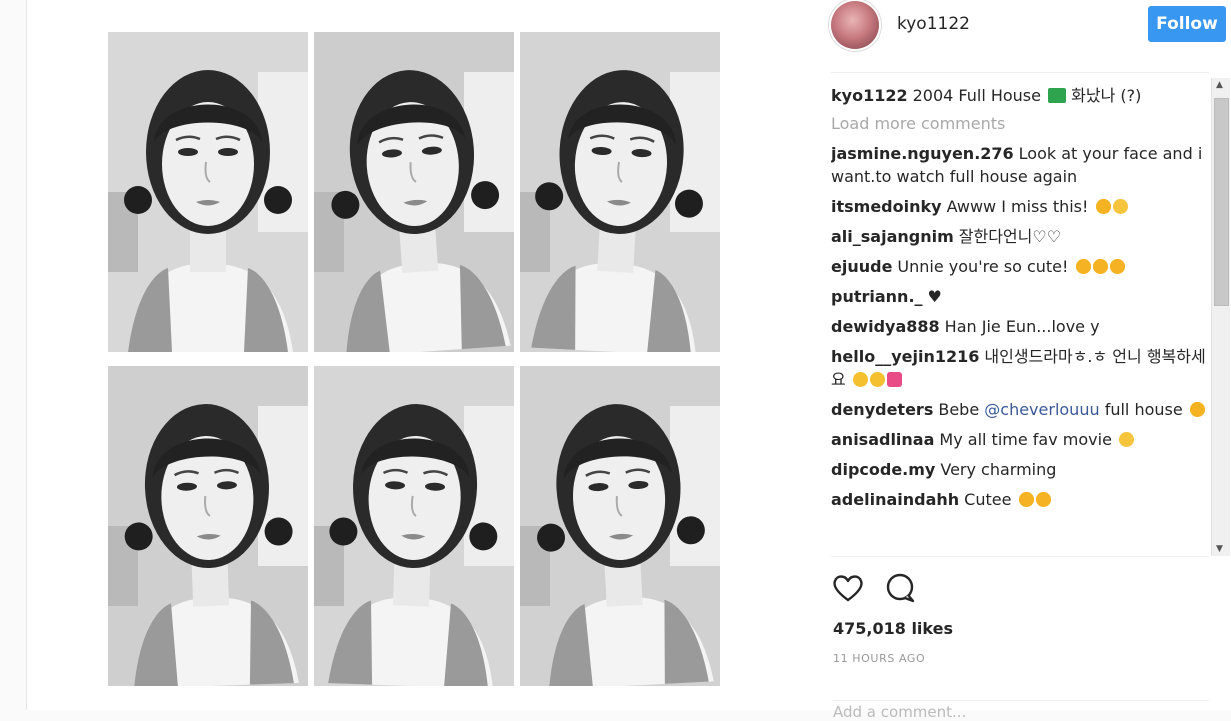 This screenshot has width=1231, height=721. What do you see at coordinates (1219, 549) in the screenshot?
I see `scroll-down-arrow-icon: ▼` at bounding box center [1219, 549].